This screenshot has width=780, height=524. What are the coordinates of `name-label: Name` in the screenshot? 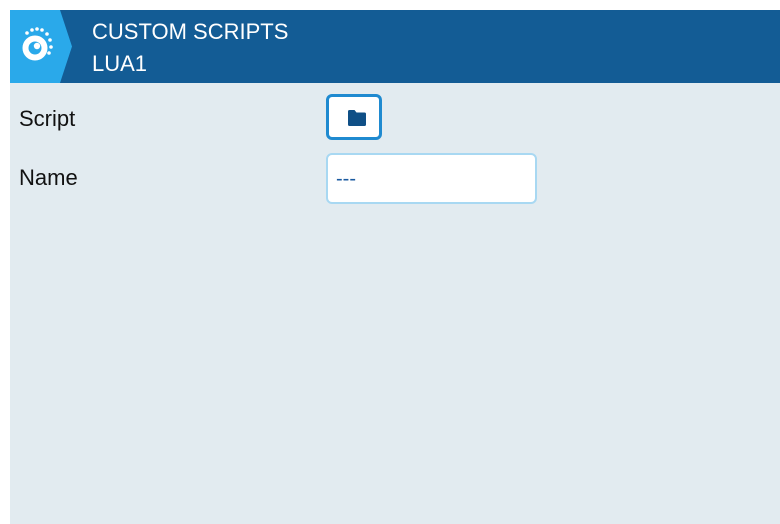 It's located at (48, 177).